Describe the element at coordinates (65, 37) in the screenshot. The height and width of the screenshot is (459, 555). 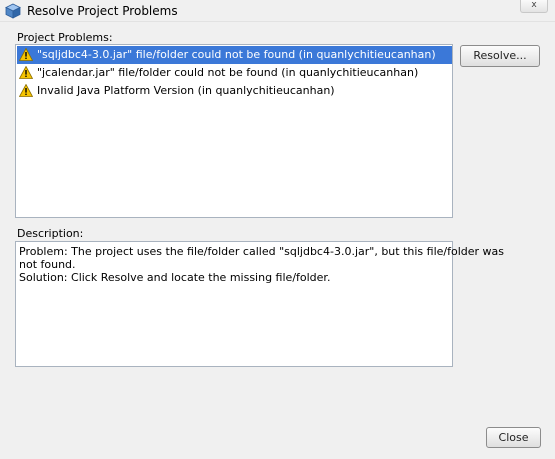
I see `project-problems-label: Project Problems:` at that location.